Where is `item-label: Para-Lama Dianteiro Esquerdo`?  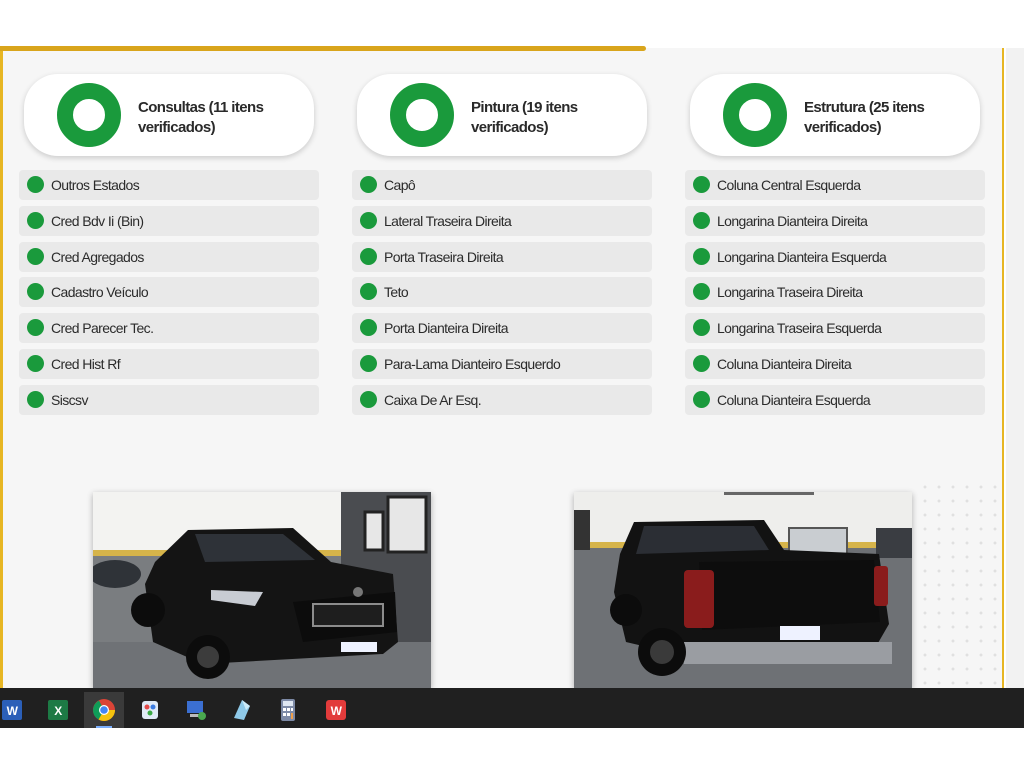 item-label: Para-Lama Dianteiro Esquerdo is located at coordinates (472, 363).